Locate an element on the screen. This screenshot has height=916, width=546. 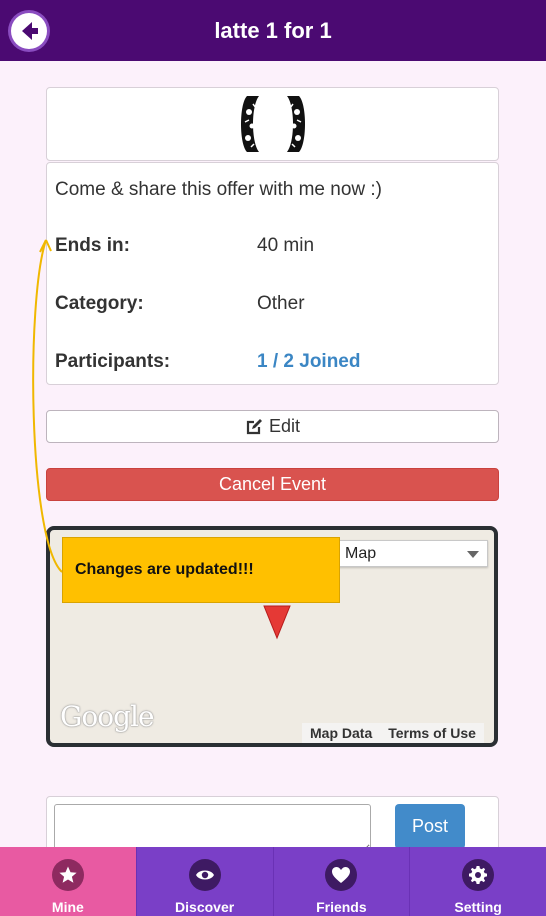
app-header: latte 1 for 1 is located at coordinates (273, 30).